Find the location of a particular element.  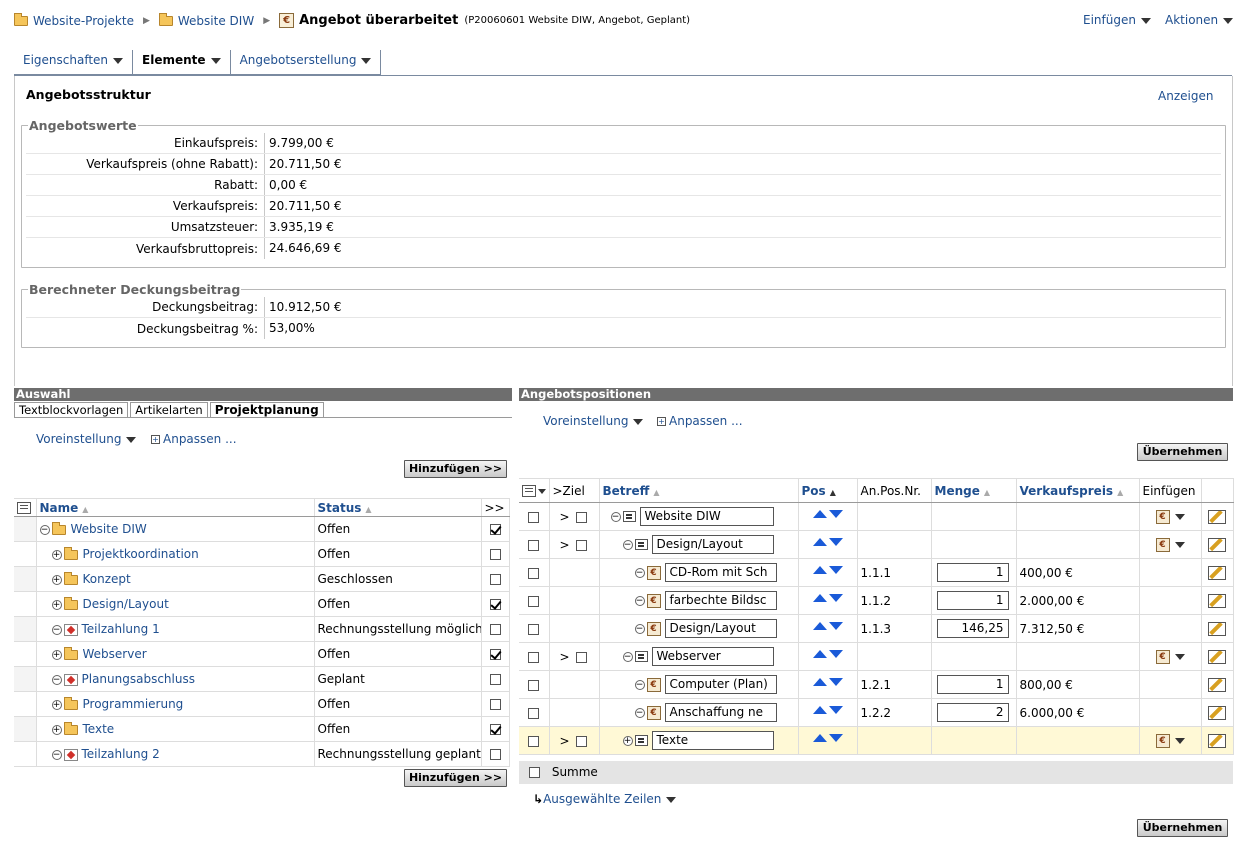

col-menge-header: Menge ▲ is located at coordinates (974, 490).